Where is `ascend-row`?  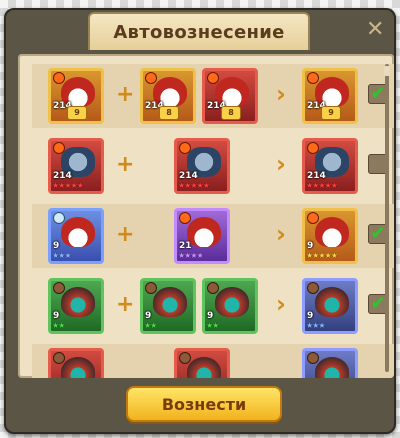
ascend-row is located at coordinates (213, 361).